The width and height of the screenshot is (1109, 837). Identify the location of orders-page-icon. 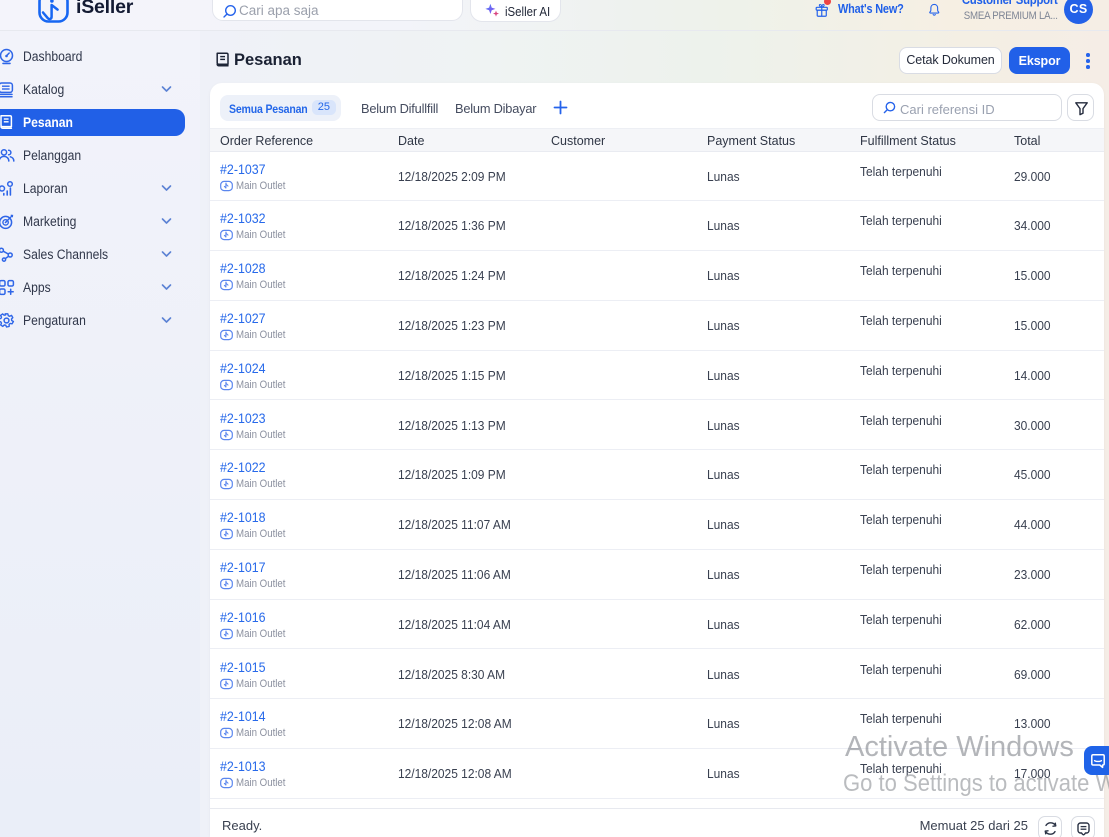
(222, 59).